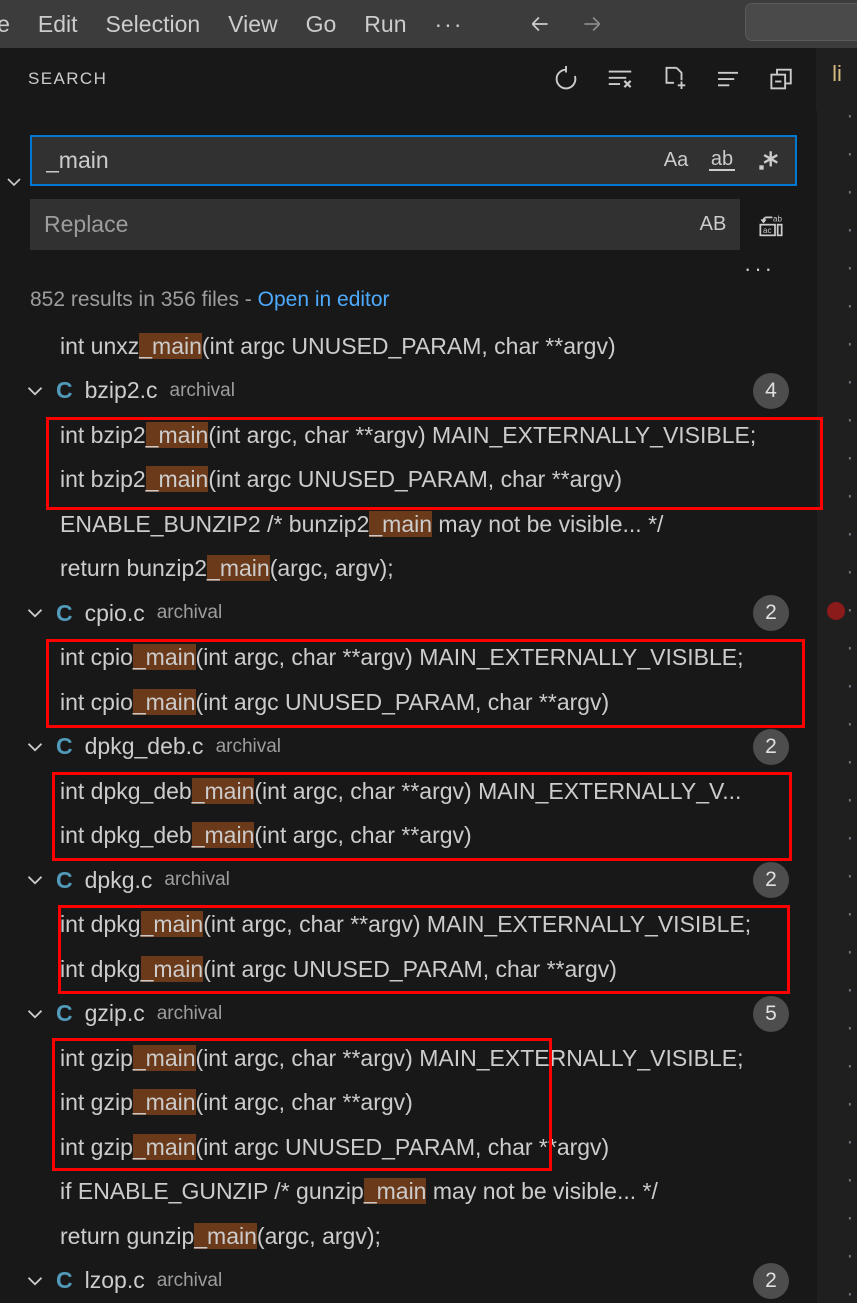  I want to click on menu-item-selection: Selection, so click(153, 24).